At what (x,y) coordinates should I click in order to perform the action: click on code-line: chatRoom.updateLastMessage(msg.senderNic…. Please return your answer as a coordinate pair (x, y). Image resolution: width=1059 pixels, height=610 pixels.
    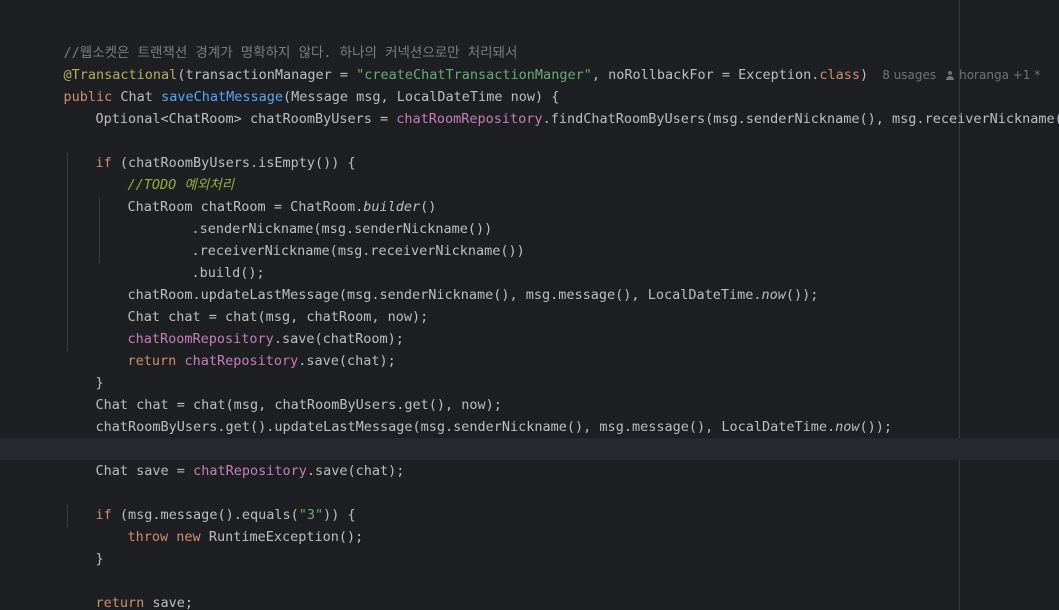
    Looking at the image, I should click on (529, 282).